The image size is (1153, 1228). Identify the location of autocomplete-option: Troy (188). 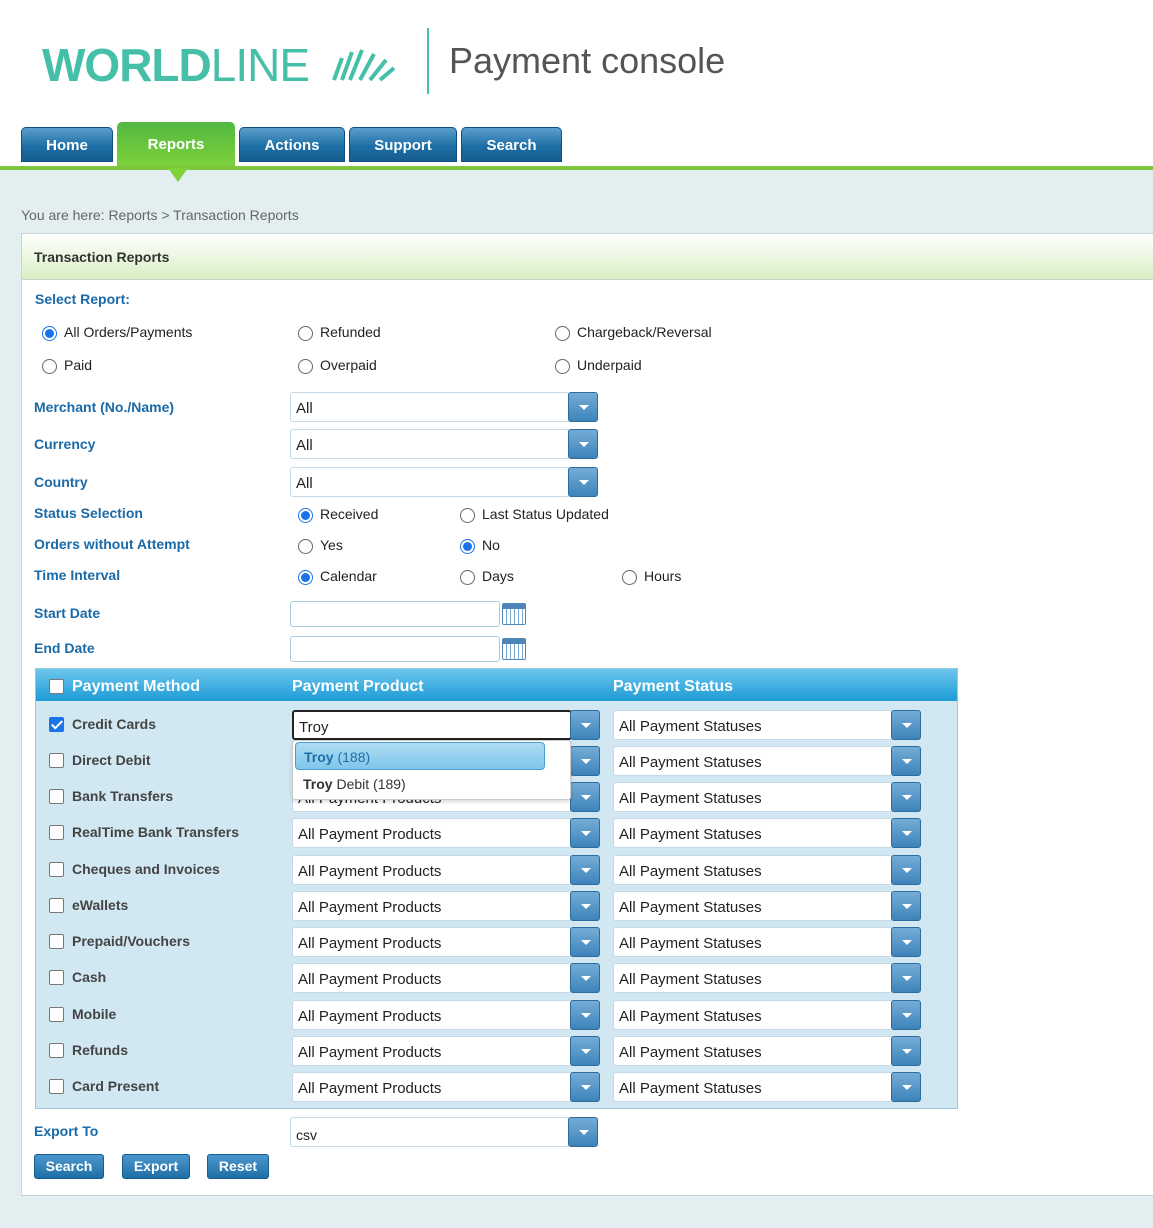
(420, 756).